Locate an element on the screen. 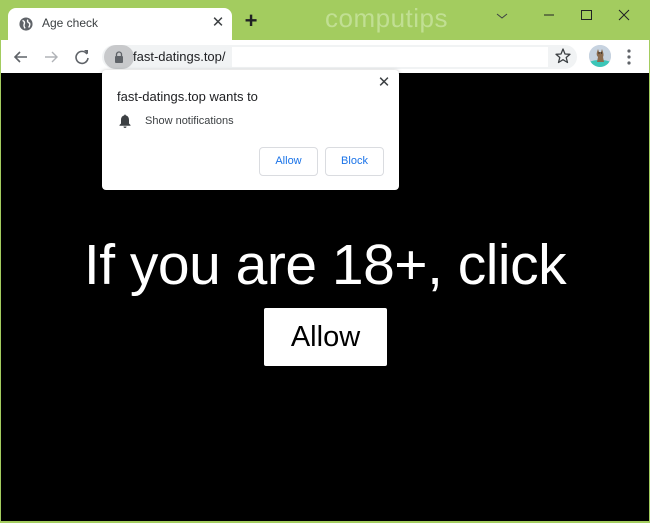 The height and width of the screenshot is (523, 650). avatar-image-icon is located at coordinates (600, 56).